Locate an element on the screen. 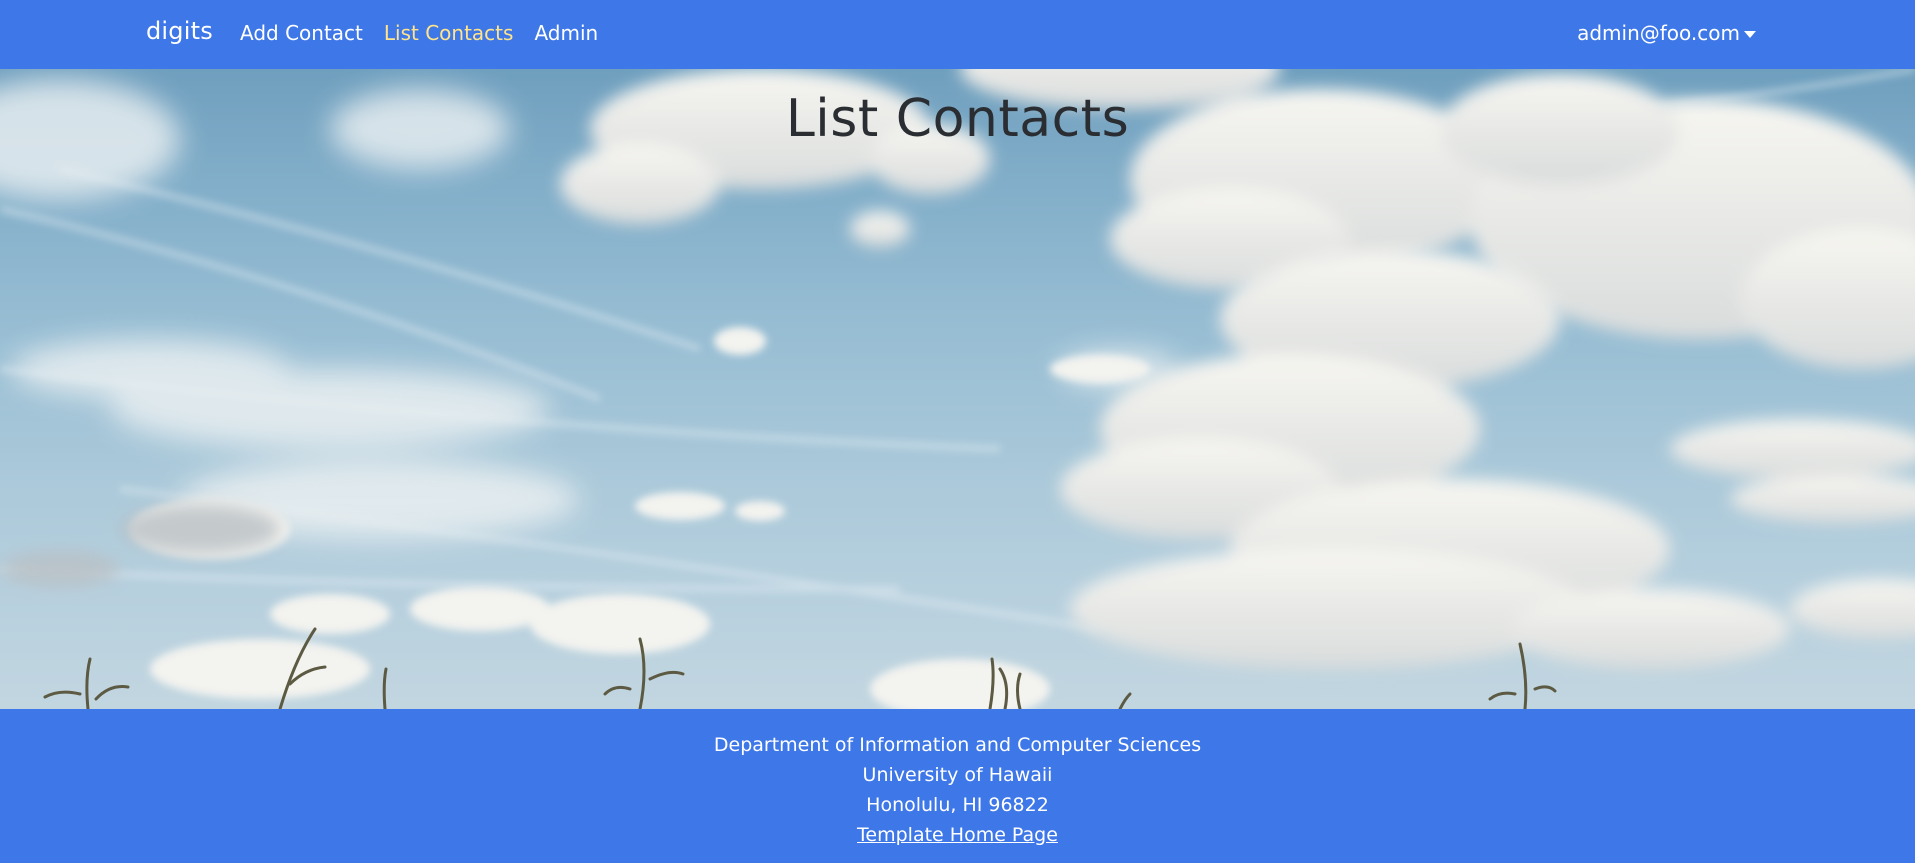 The image size is (1915, 863). nav-admin: Admin is located at coordinates (566, 33).